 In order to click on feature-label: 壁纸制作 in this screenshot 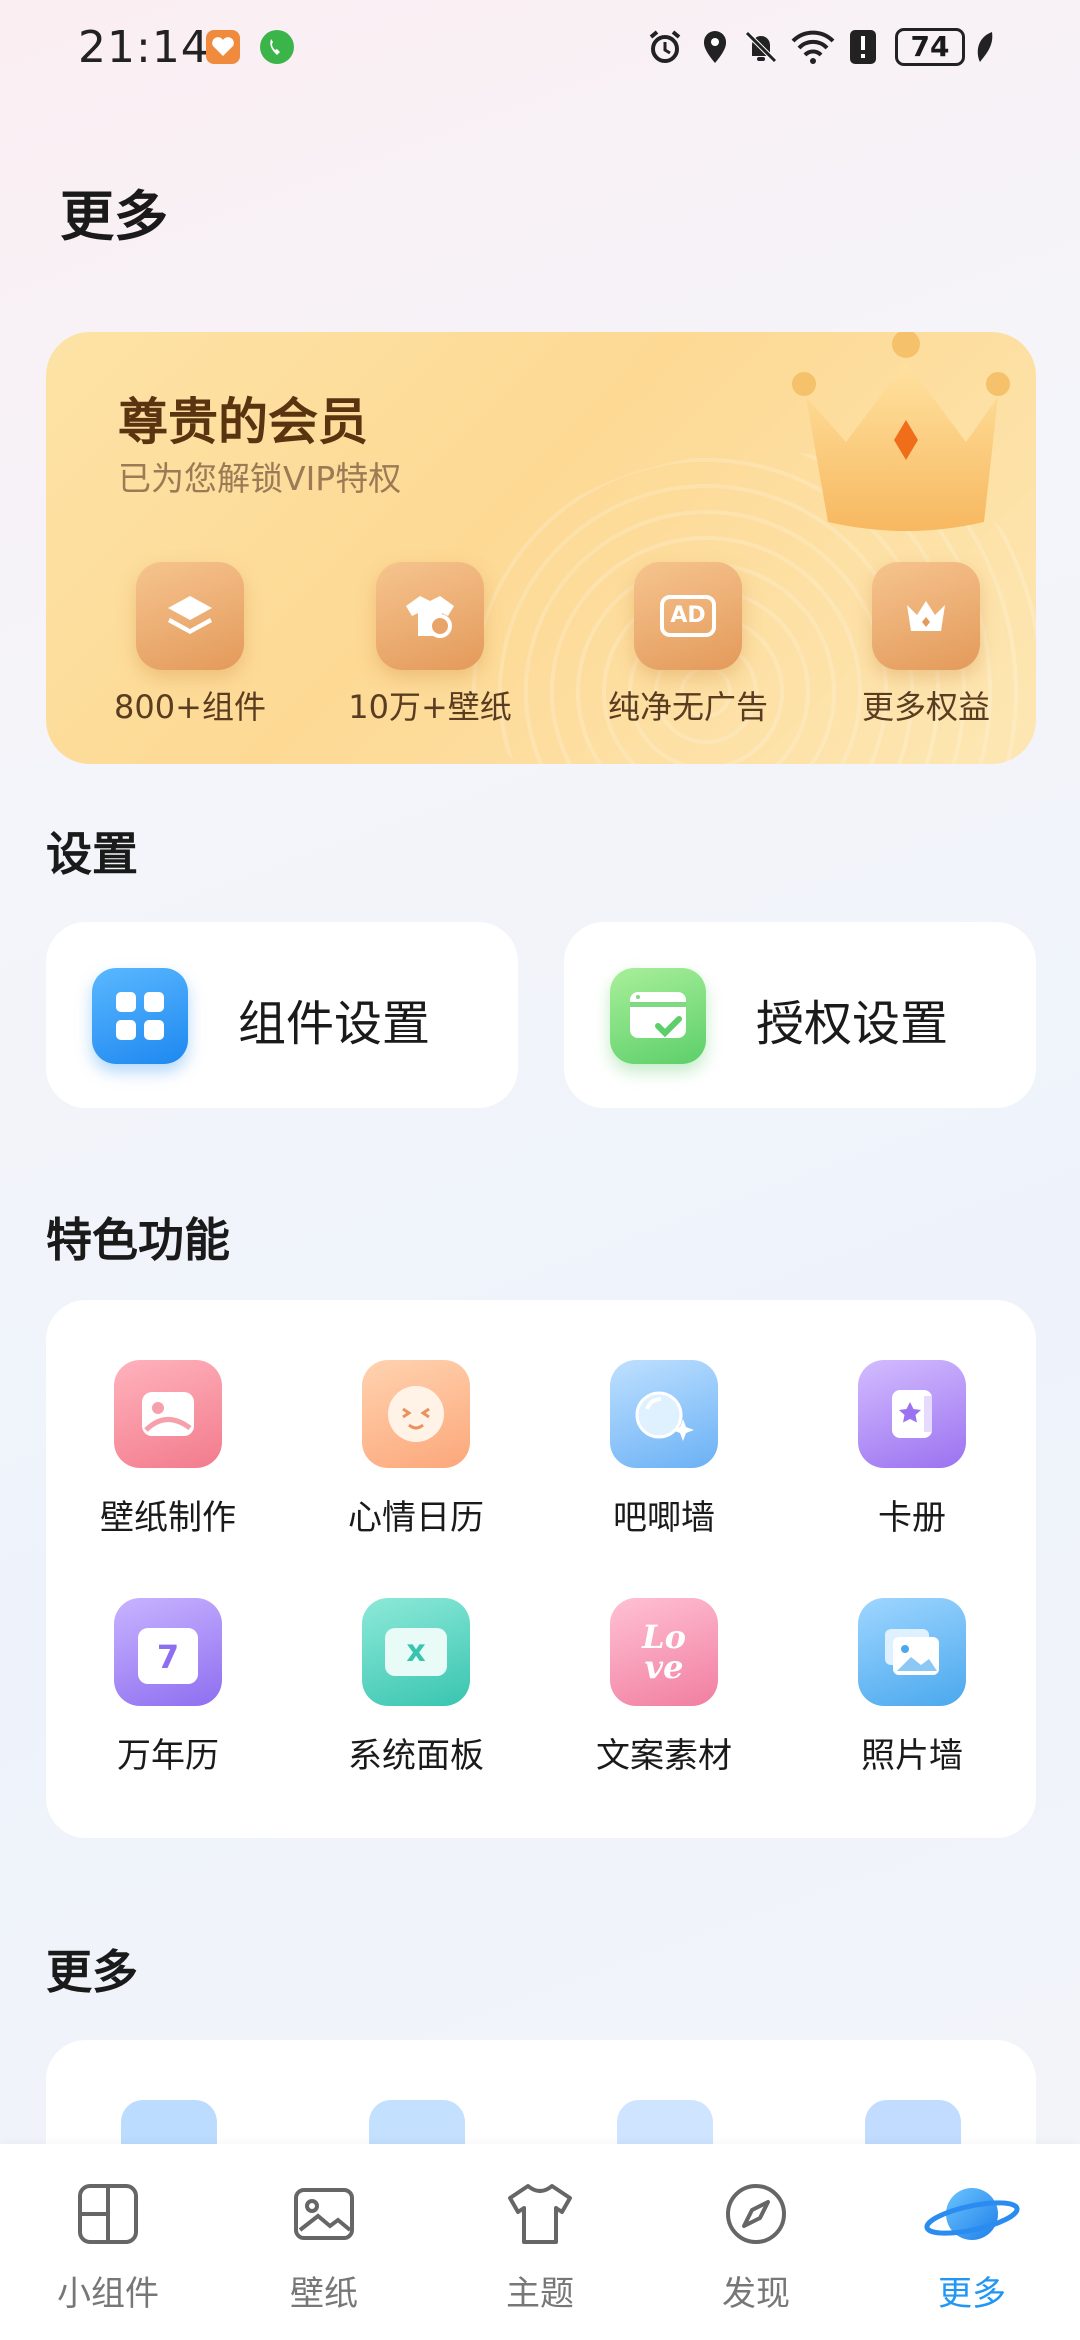, I will do `click(168, 1518)`.